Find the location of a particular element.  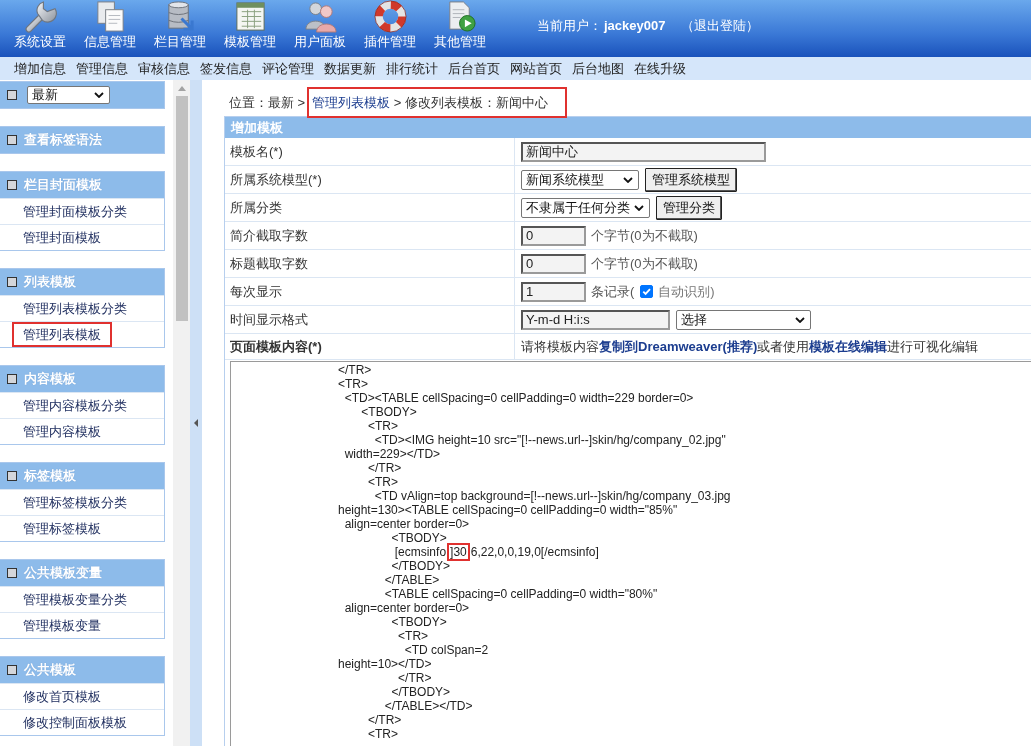

dropdown: 新闻系统模型 is located at coordinates (580, 179).